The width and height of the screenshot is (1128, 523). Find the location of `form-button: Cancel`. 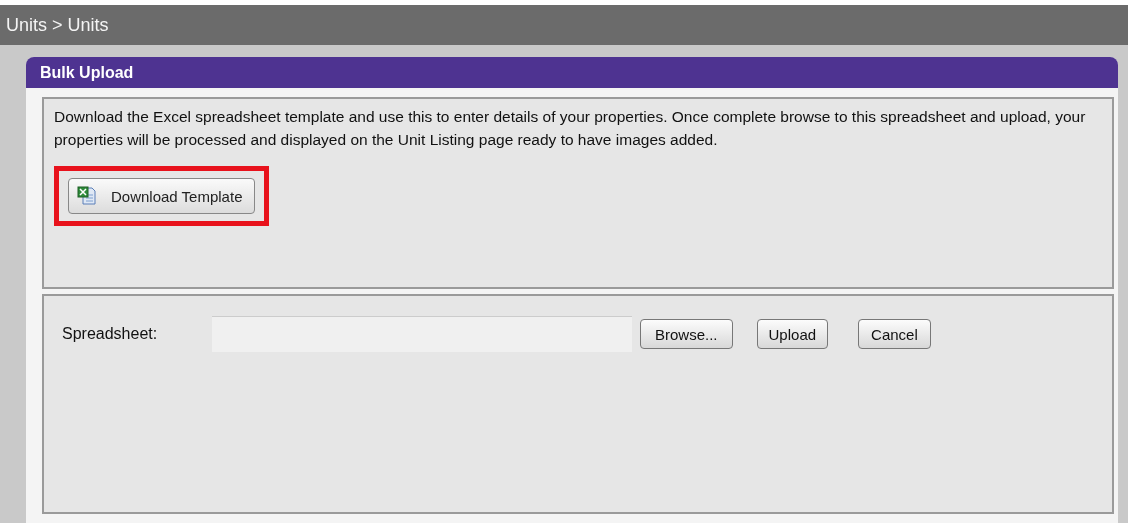

form-button: Cancel is located at coordinates (894, 334).